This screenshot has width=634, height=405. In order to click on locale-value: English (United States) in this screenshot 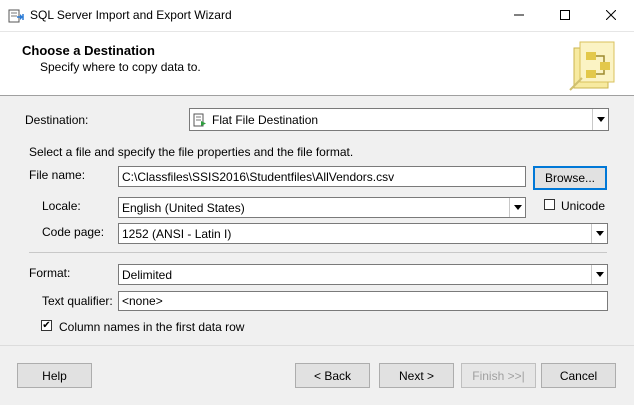, I will do `click(183, 207)`.